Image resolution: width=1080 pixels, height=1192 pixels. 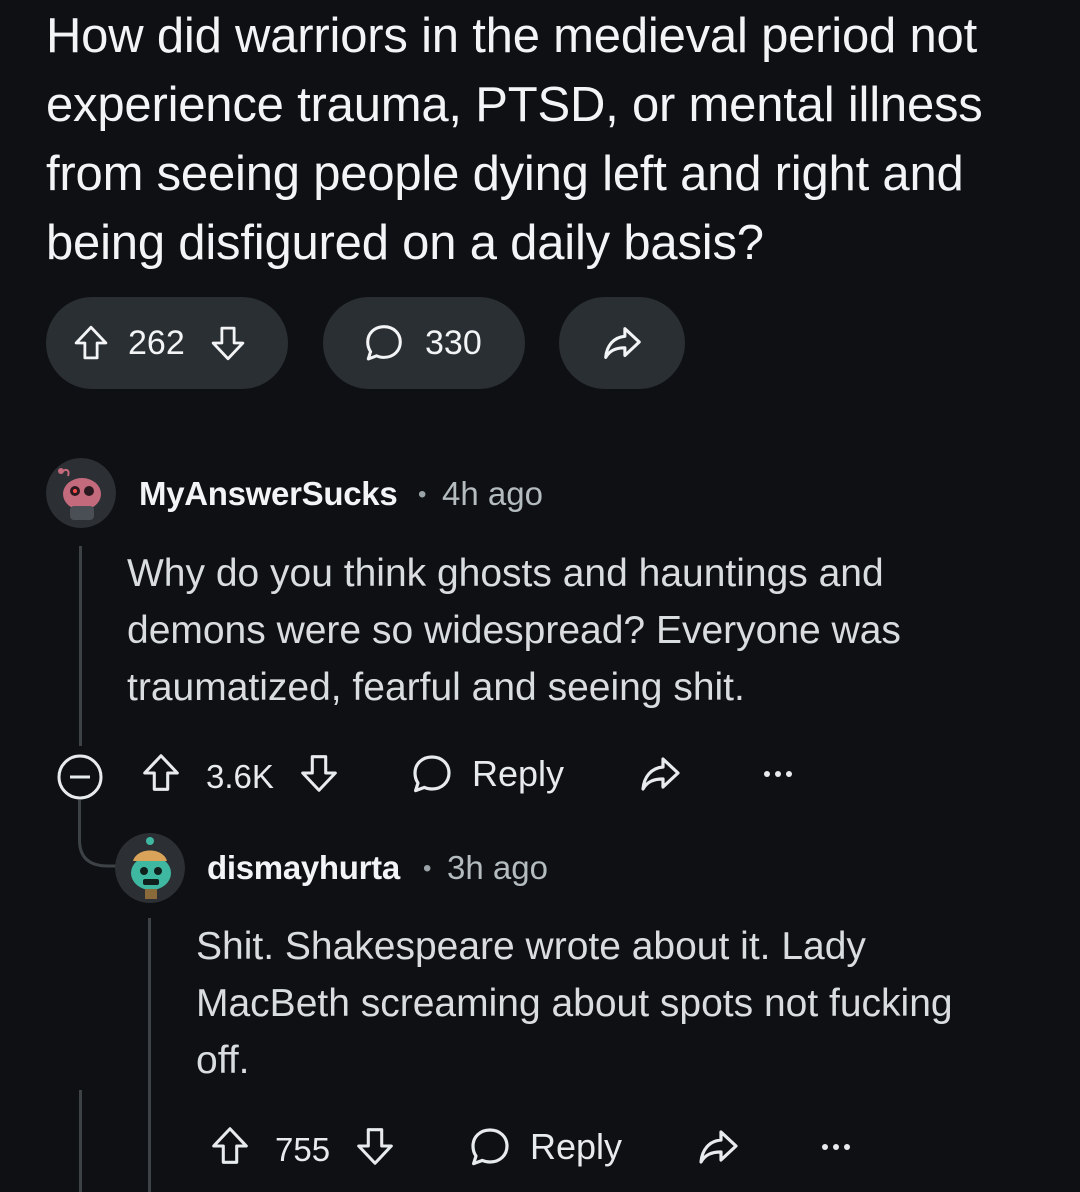 I want to click on comment-timestamp: 3h ago, so click(x=497, y=867).